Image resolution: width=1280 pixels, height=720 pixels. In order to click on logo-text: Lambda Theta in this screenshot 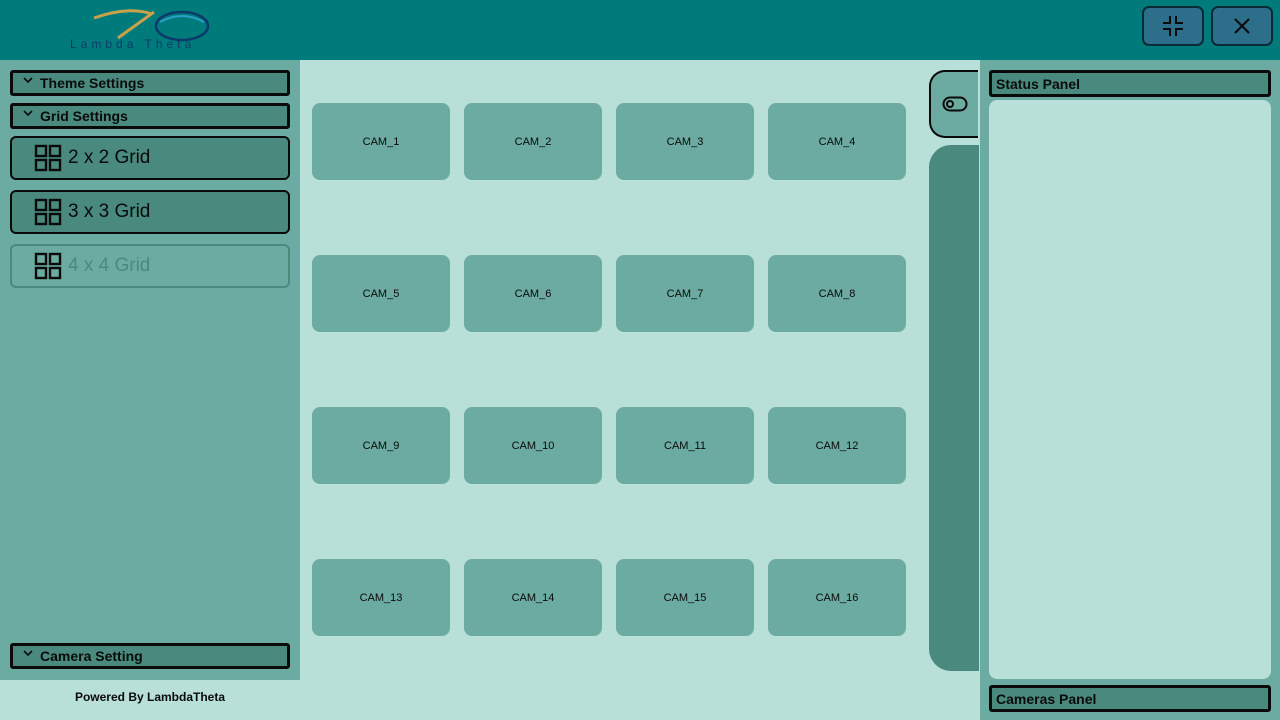, I will do `click(133, 44)`.